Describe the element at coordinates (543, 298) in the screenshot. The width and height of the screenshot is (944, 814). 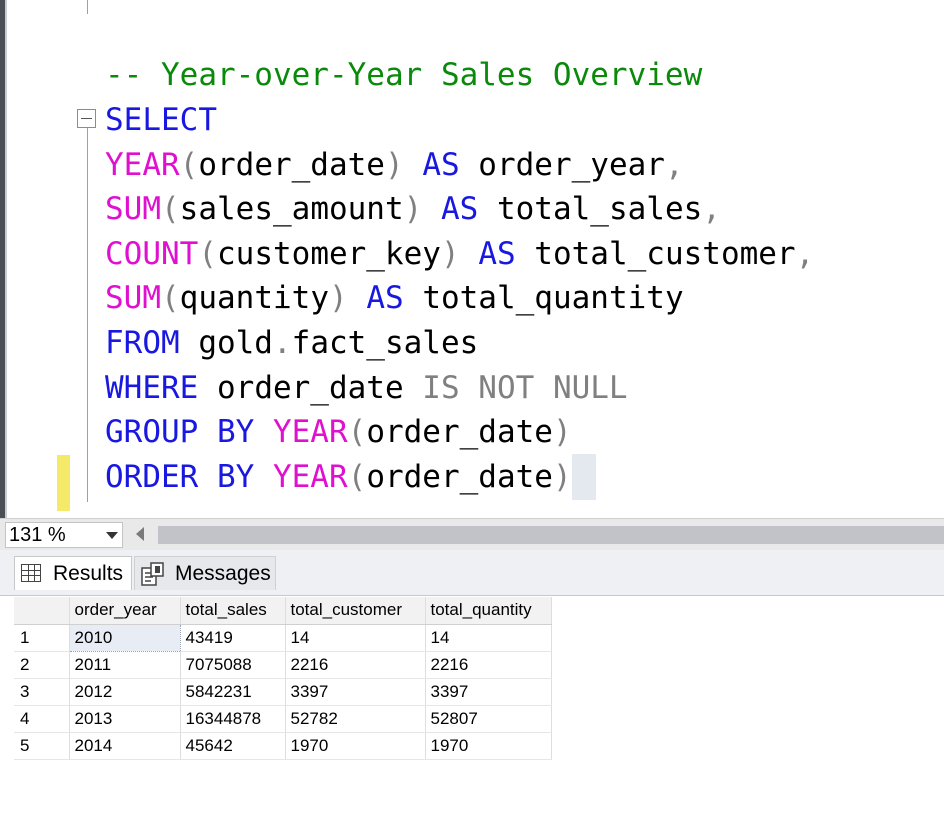
I see `code-token: total_quantity` at that location.